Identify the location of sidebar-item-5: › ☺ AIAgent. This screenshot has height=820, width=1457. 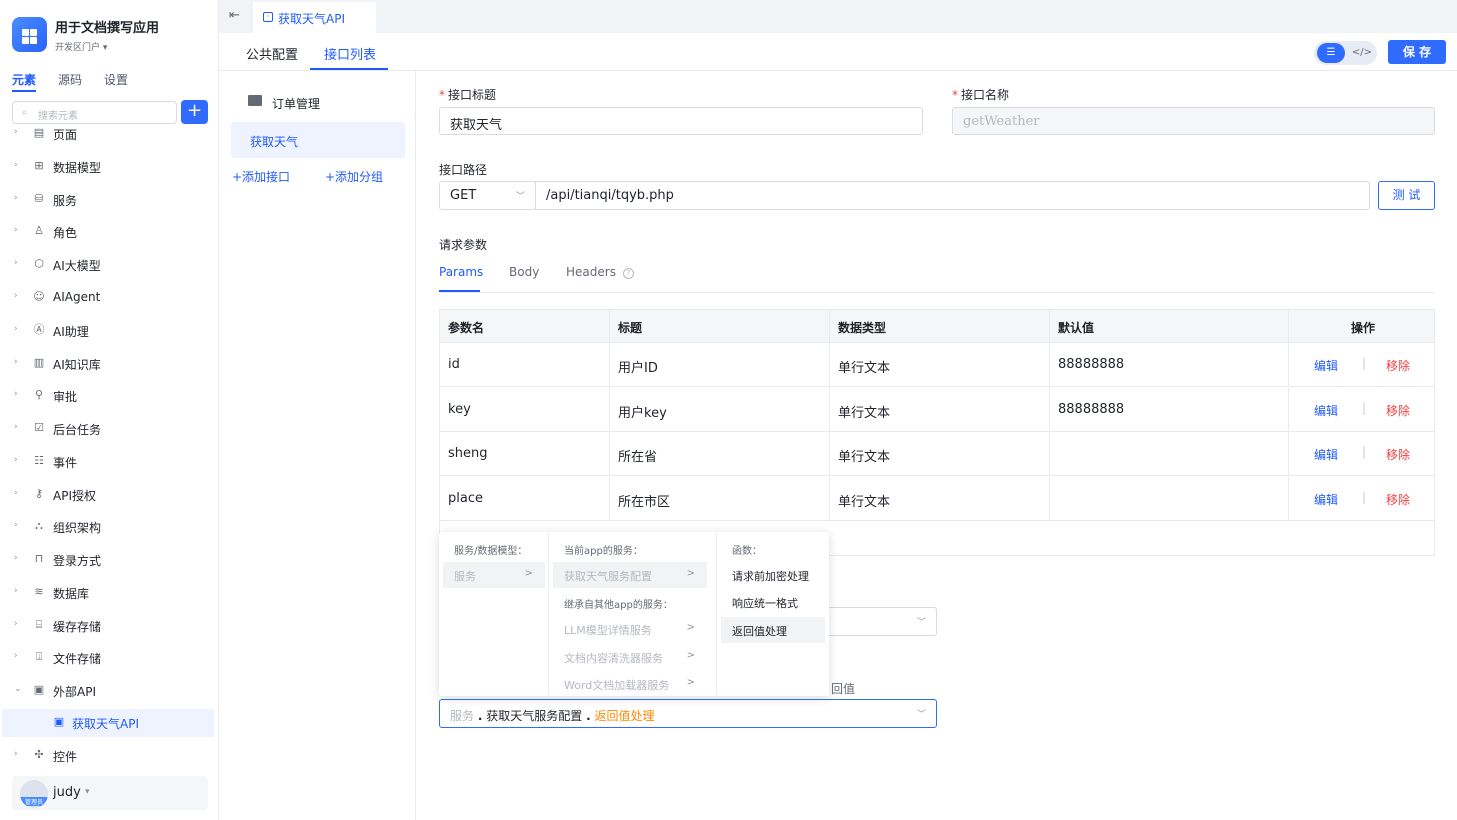
(107, 298).